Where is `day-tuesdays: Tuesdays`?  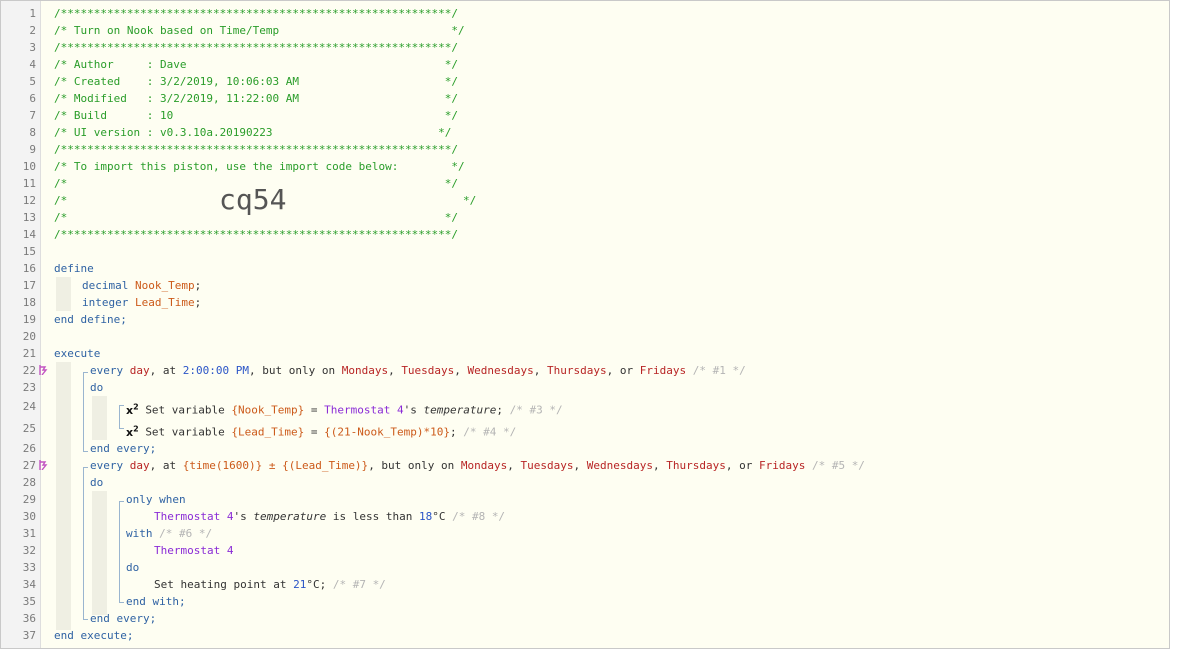 day-tuesdays: Tuesdays is located at coordinates (428, 370).